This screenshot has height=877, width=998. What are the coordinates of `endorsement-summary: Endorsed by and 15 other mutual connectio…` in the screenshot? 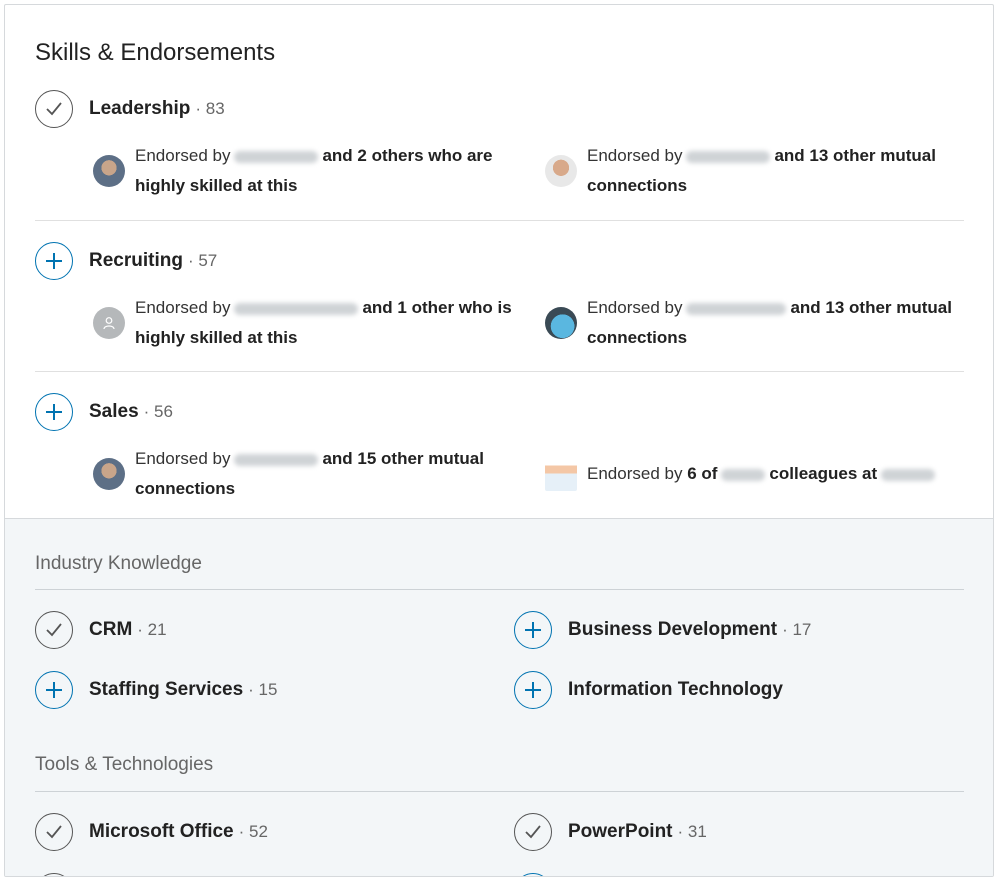 It's located at (303, 474).